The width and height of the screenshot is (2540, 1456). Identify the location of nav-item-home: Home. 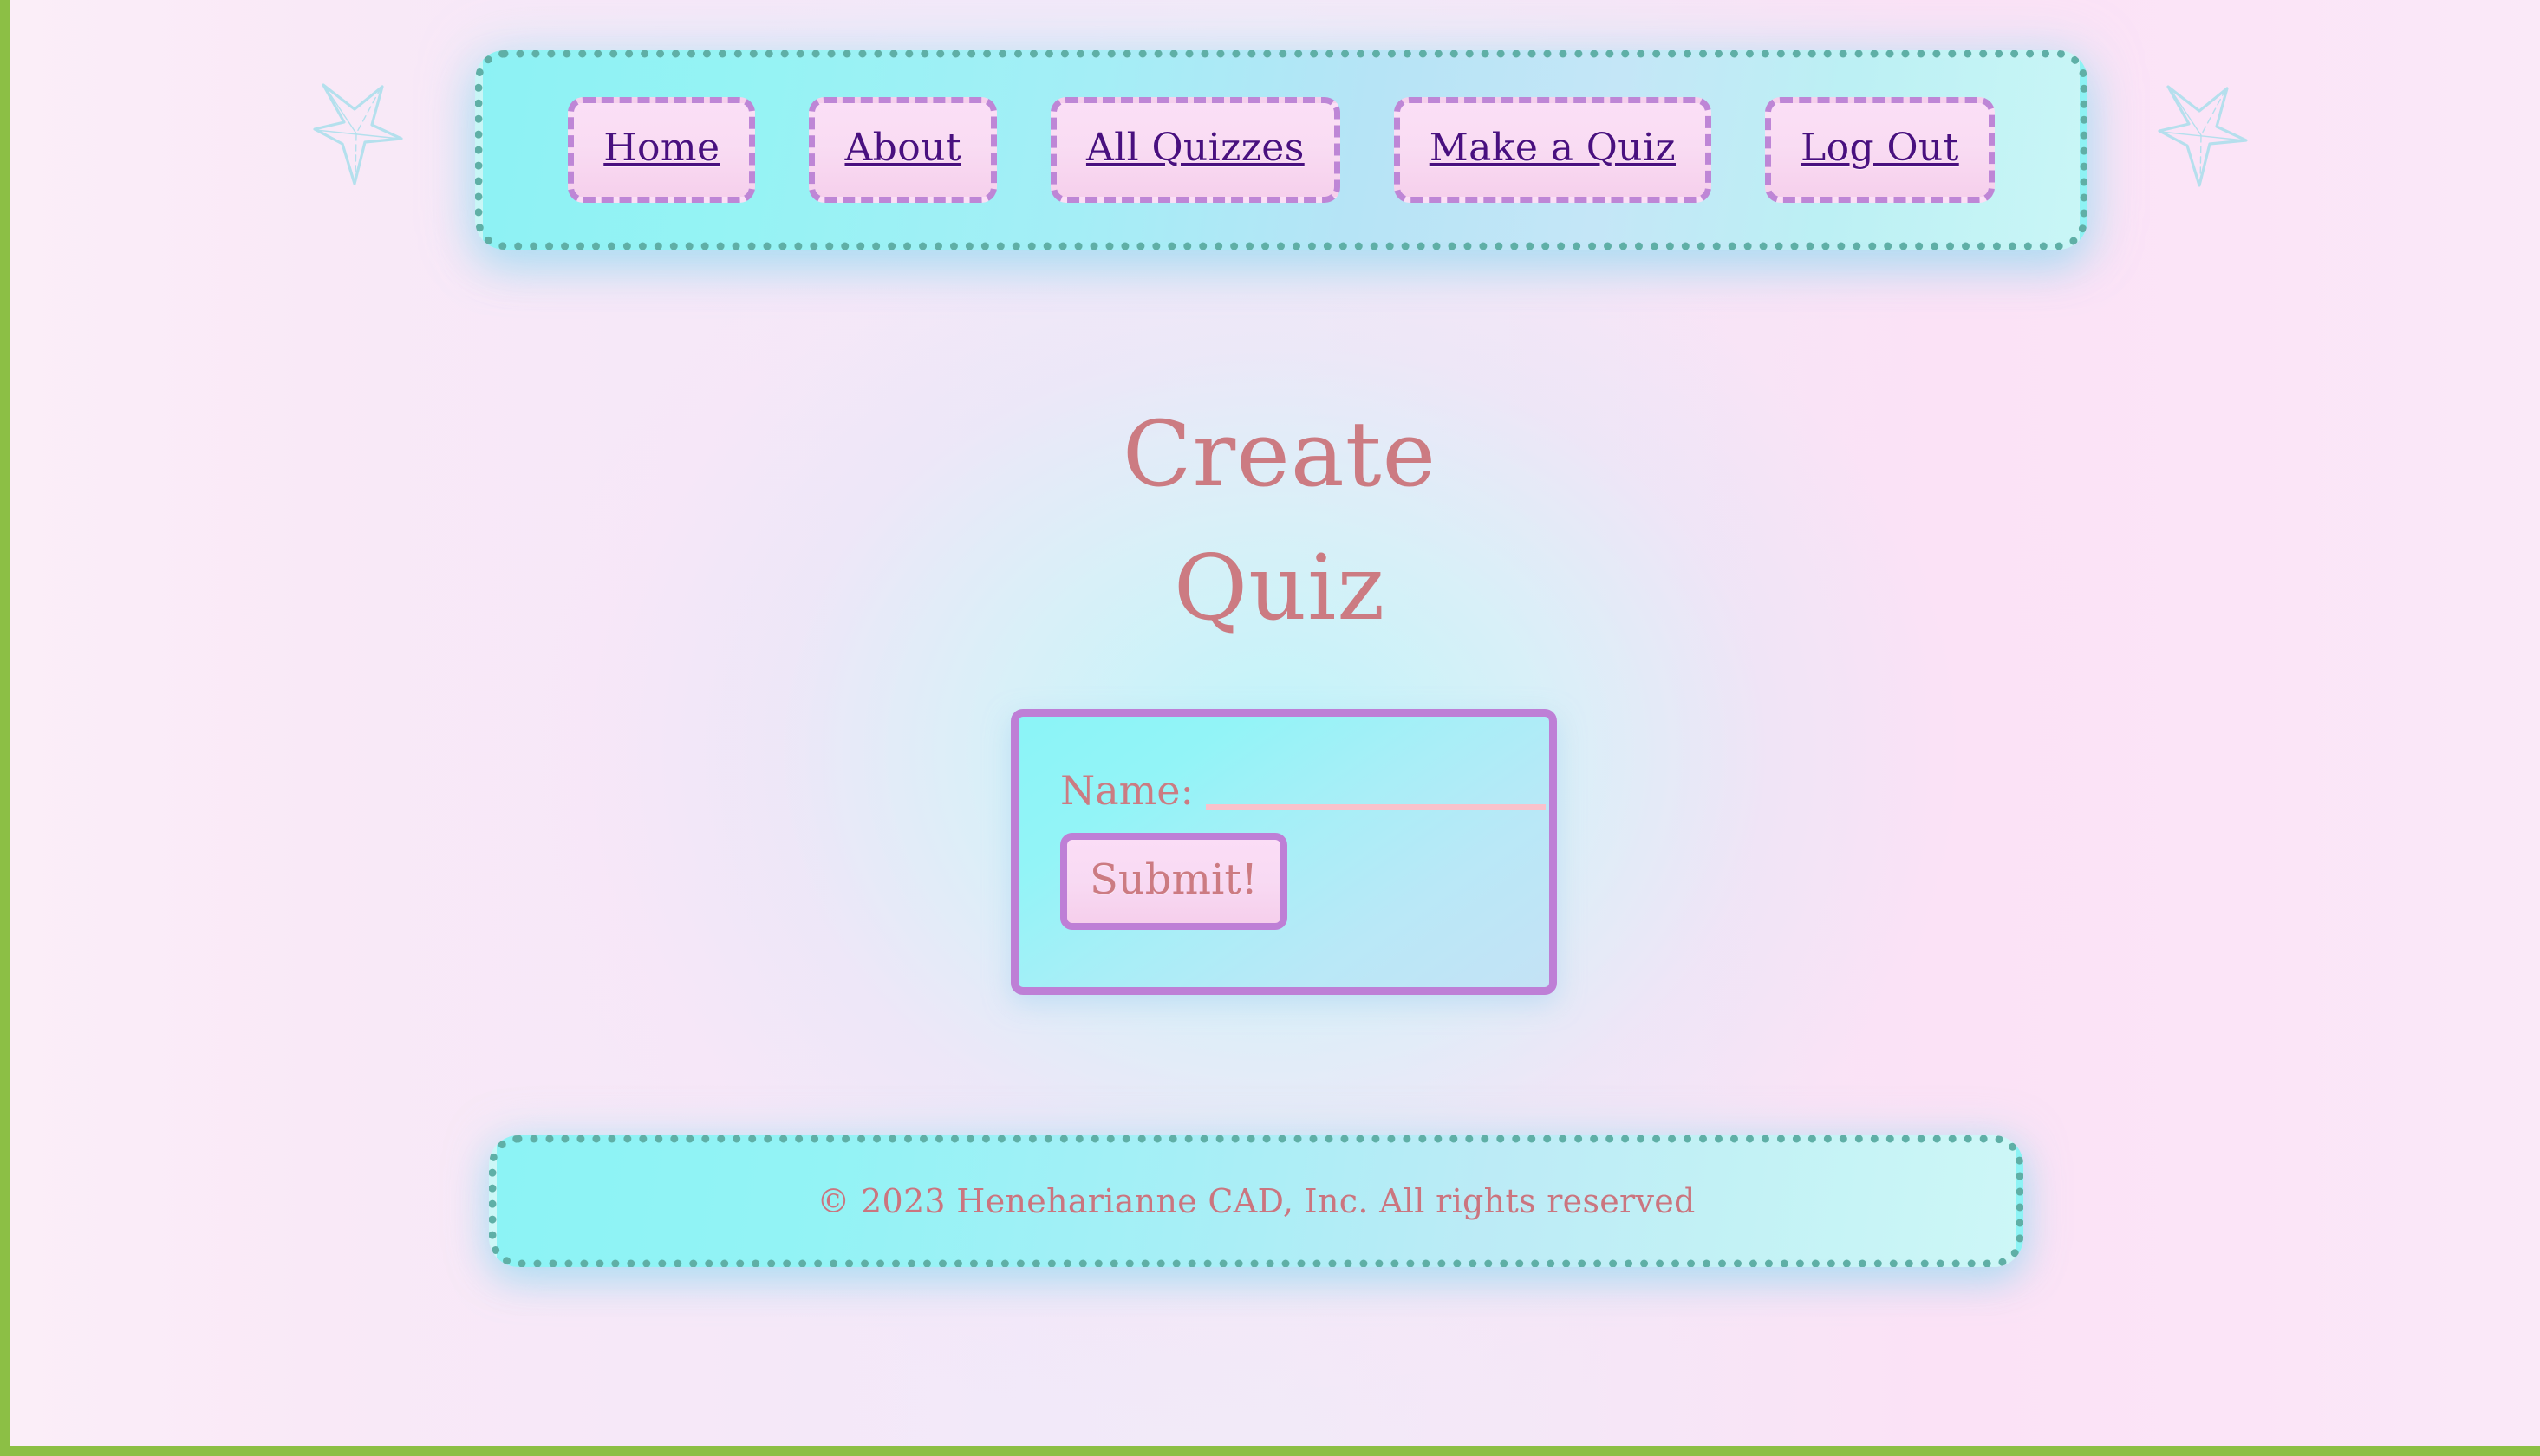
(662, 150).